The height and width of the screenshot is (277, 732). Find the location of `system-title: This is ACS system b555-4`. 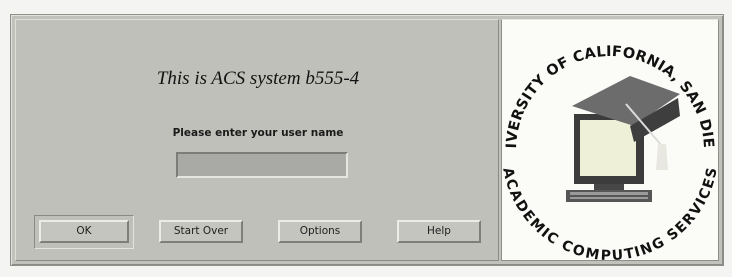

system-title: This is ACS system b555-4 is located at coordinates (258, 78).